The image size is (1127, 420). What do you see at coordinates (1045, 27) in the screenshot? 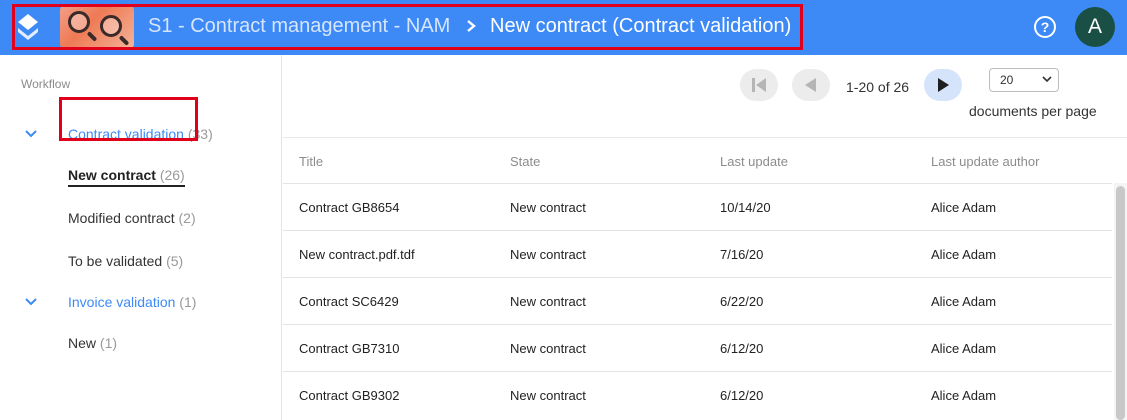
I see `help-icon: ?` at bounding box center [1045, 27].